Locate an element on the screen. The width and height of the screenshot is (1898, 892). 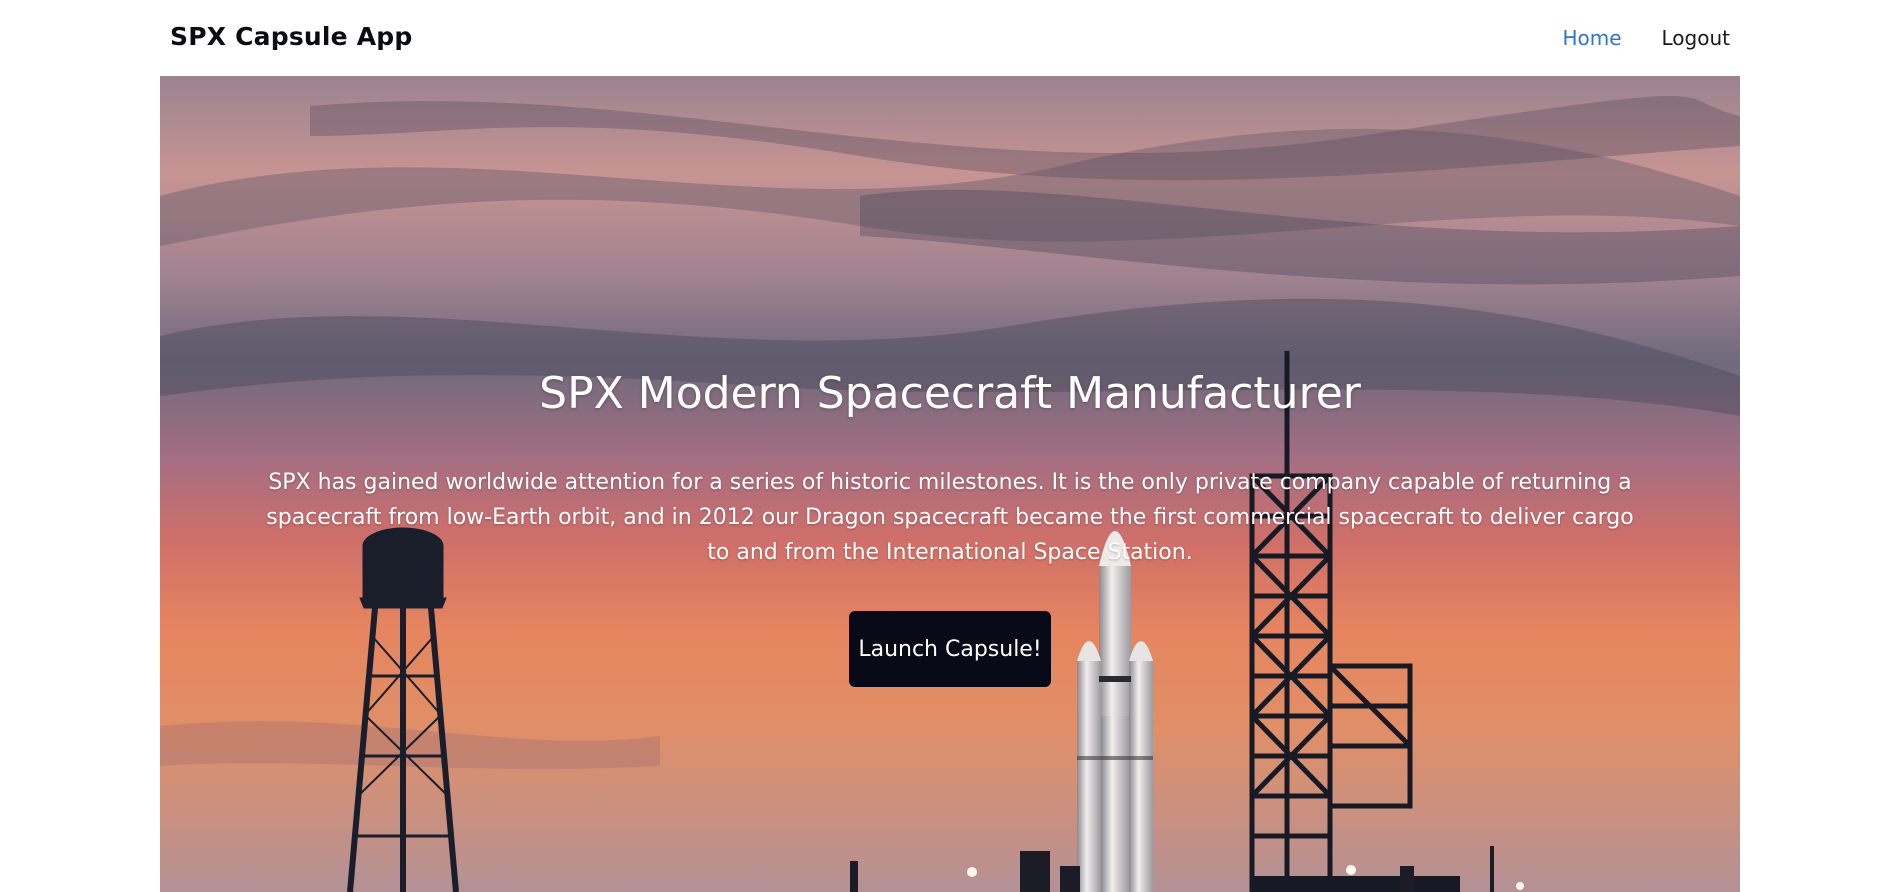
launch-capsule-button: Launch Capsule! is located at coordinates (950, 649).